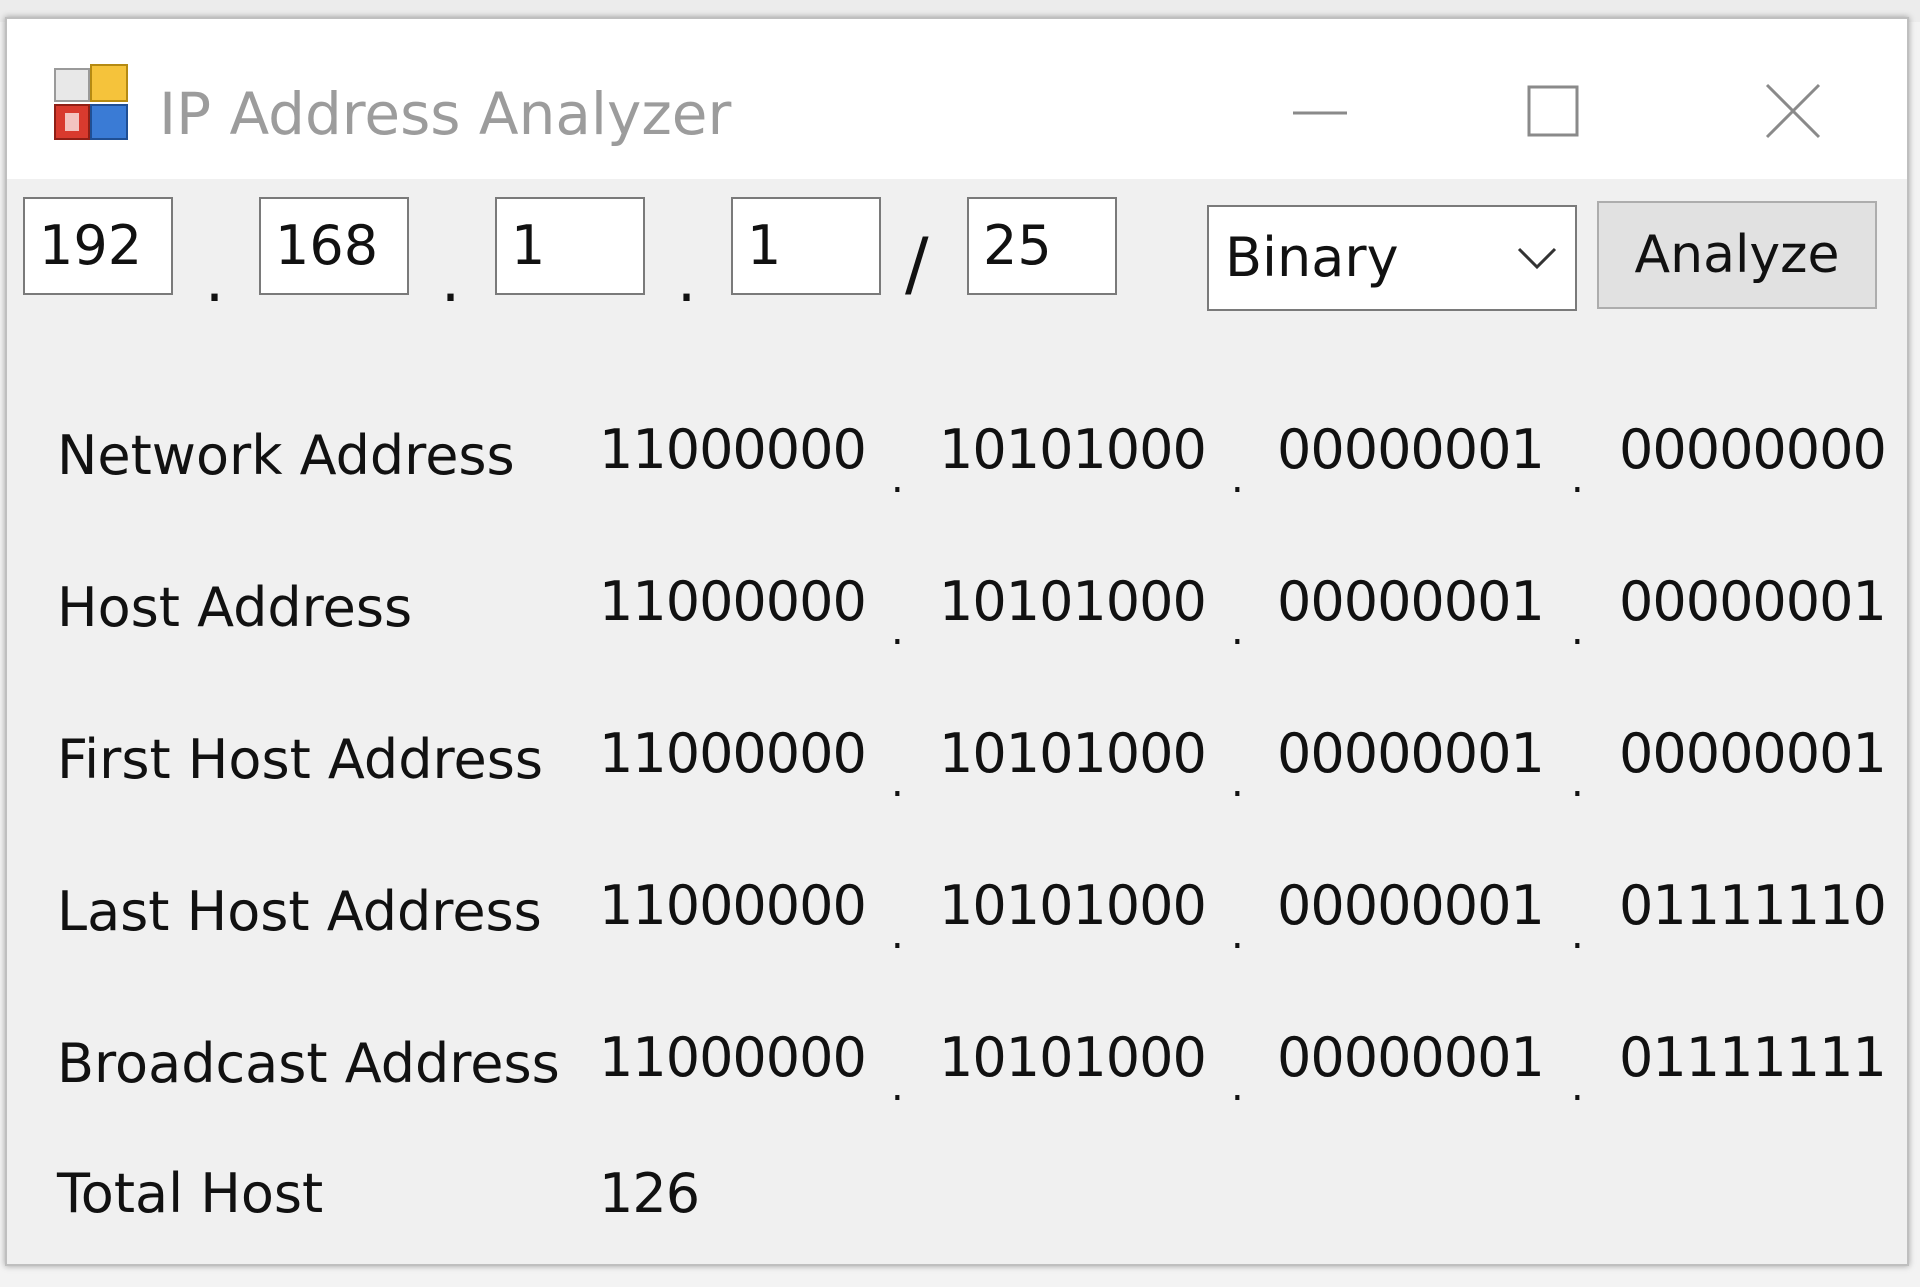 This screenshot has height=1287, width=1920. Describe the element at coordinates (1737, 255) in the screenshot. I see `analyze-button: Analyze` at that location.